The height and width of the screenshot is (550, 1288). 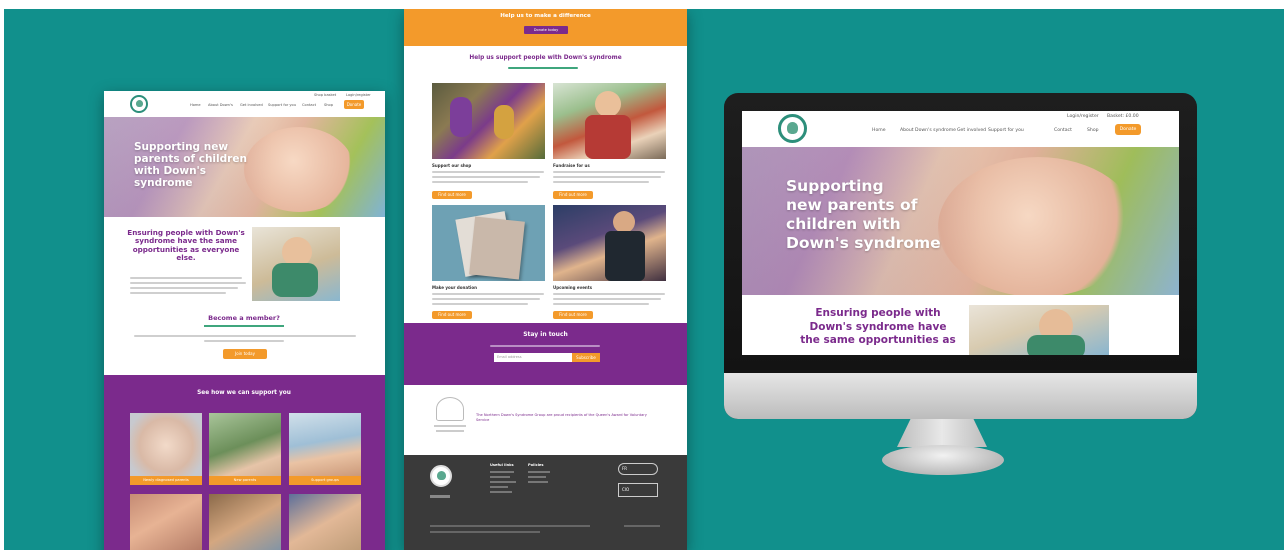 What do you see at coordinates (282, 105) in the screenshot?
I see `nav-support: Support for you` at bounding box center [282, 105].